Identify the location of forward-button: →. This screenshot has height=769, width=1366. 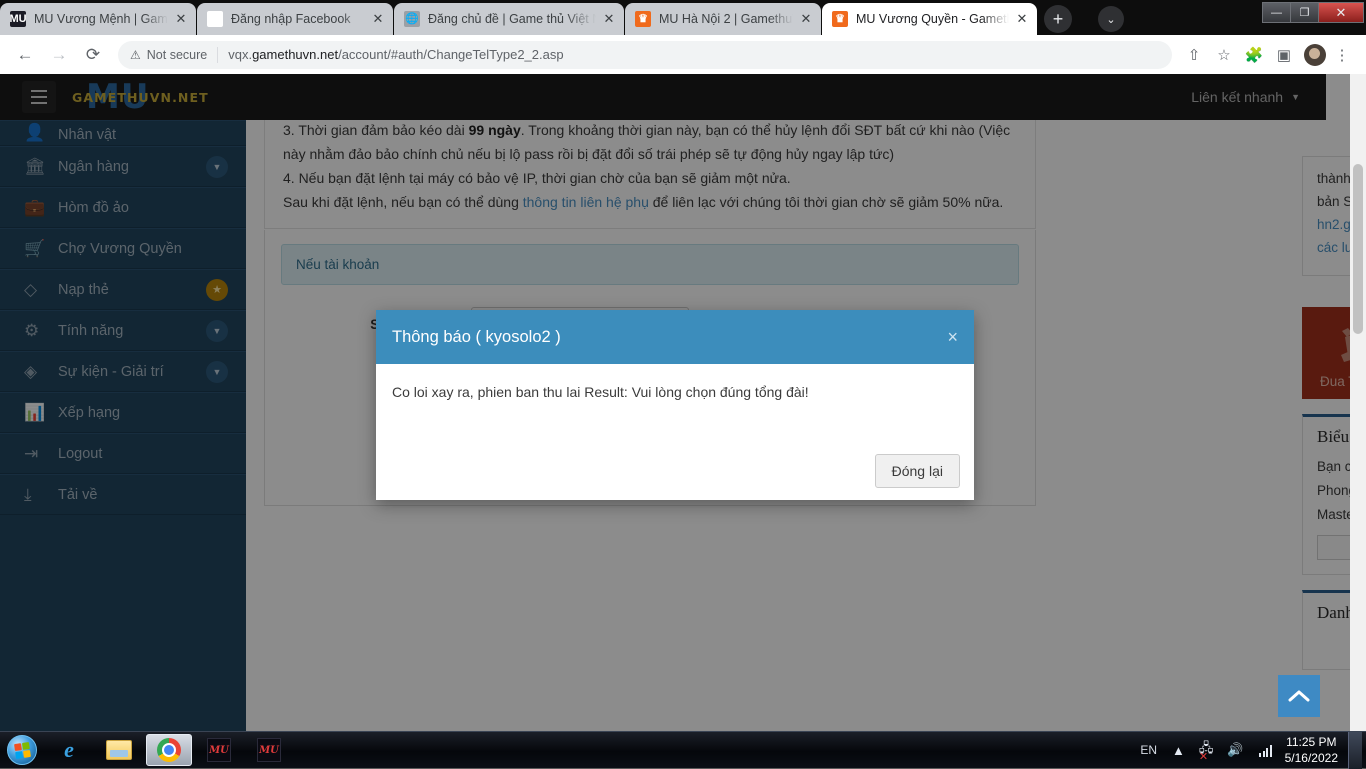
(59, 55).